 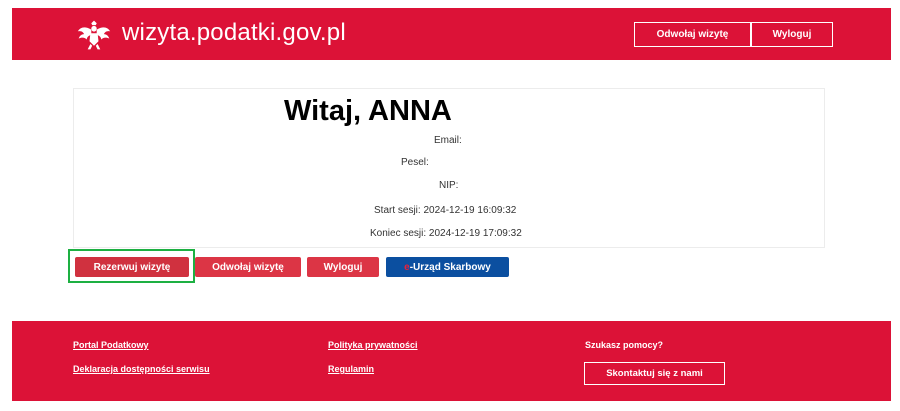 I want to click on reserve-visit-button: Rezerwuj wizytę, so click(x=132, y=267).